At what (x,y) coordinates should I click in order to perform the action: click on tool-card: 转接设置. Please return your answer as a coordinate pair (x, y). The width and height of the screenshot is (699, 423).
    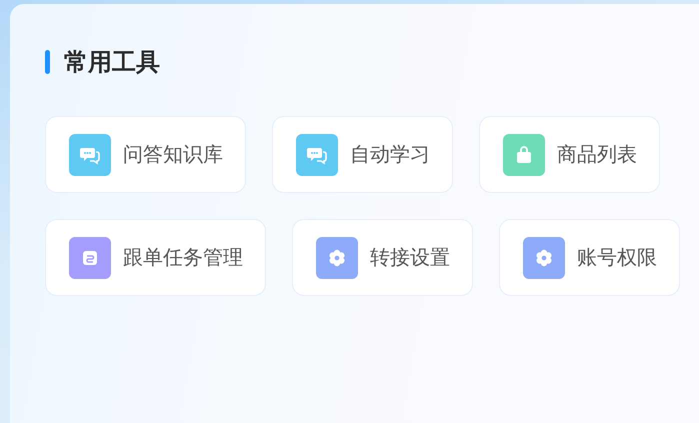
    Looking at the image, I should click on (382, 257).